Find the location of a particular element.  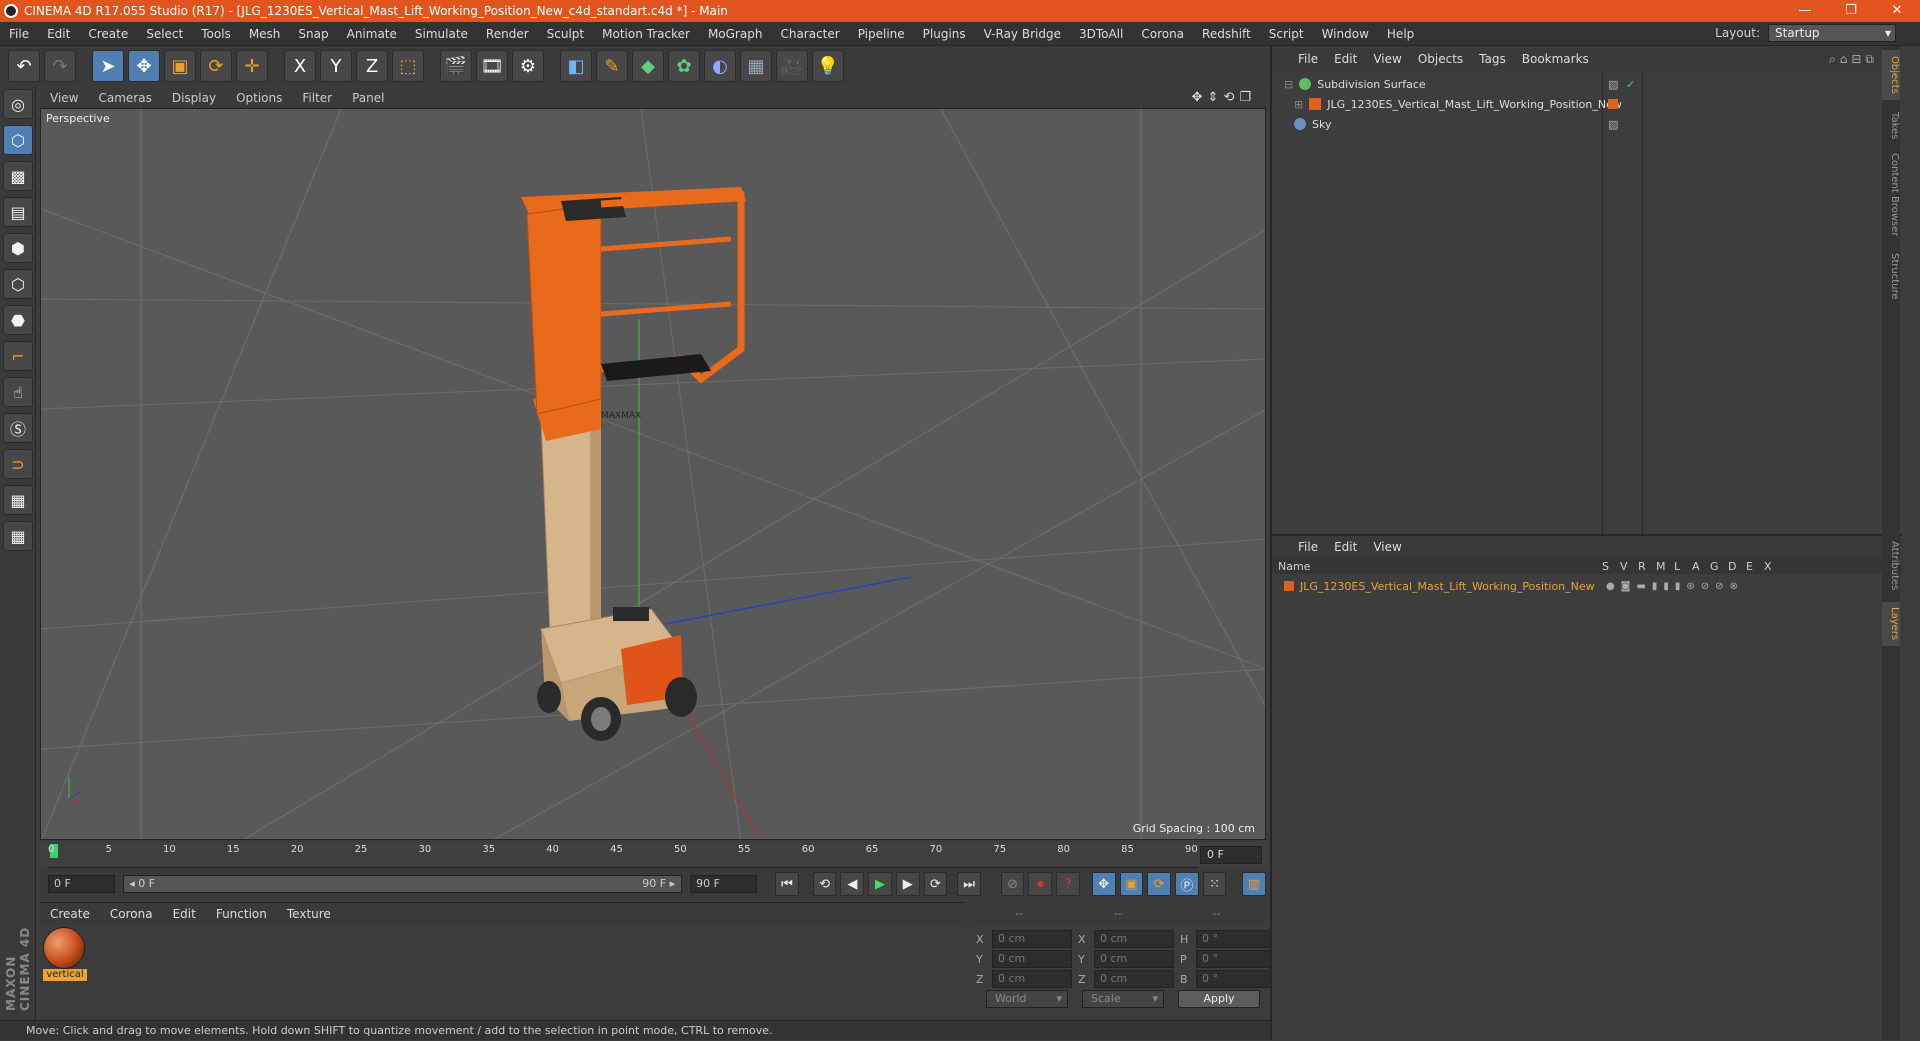

points-mode-icon: ⬢ is located at coordinates (18, 248).